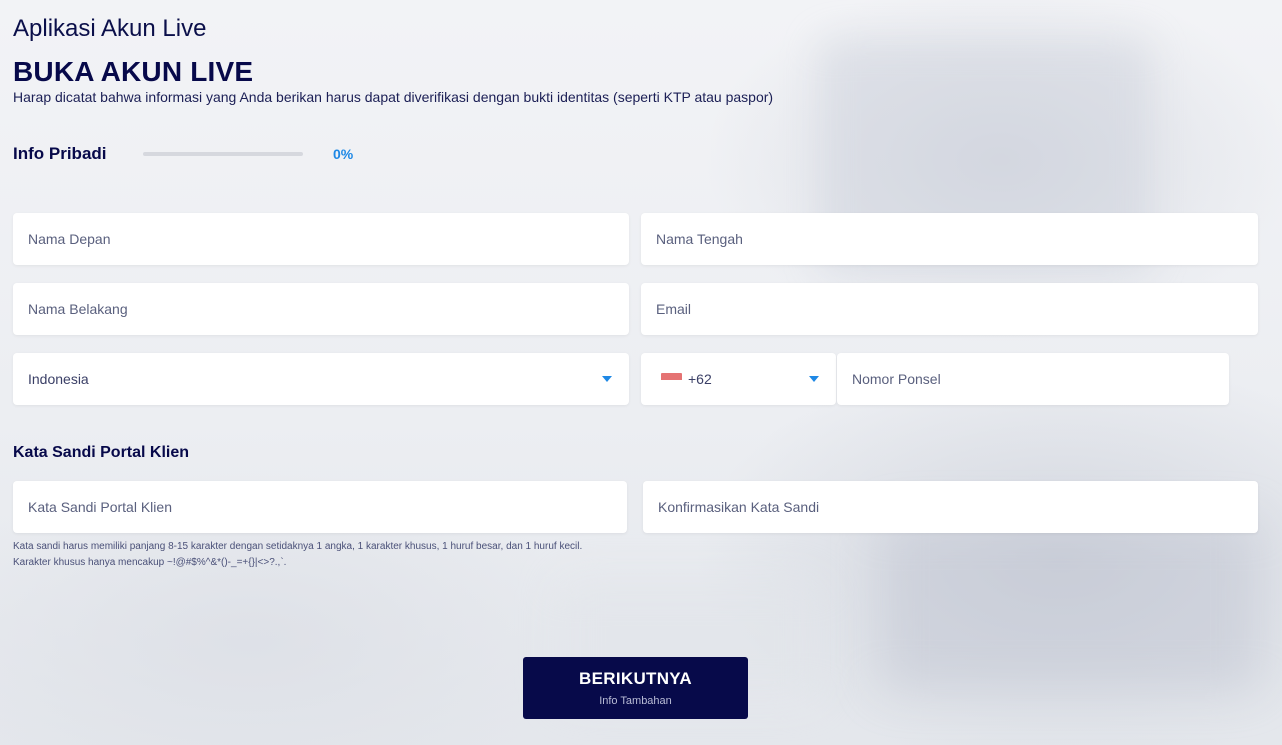 The height and width of the screenshot is (745, 1282). I want to click on next-button-label: BERIKUTNYA, so click(635, 678).